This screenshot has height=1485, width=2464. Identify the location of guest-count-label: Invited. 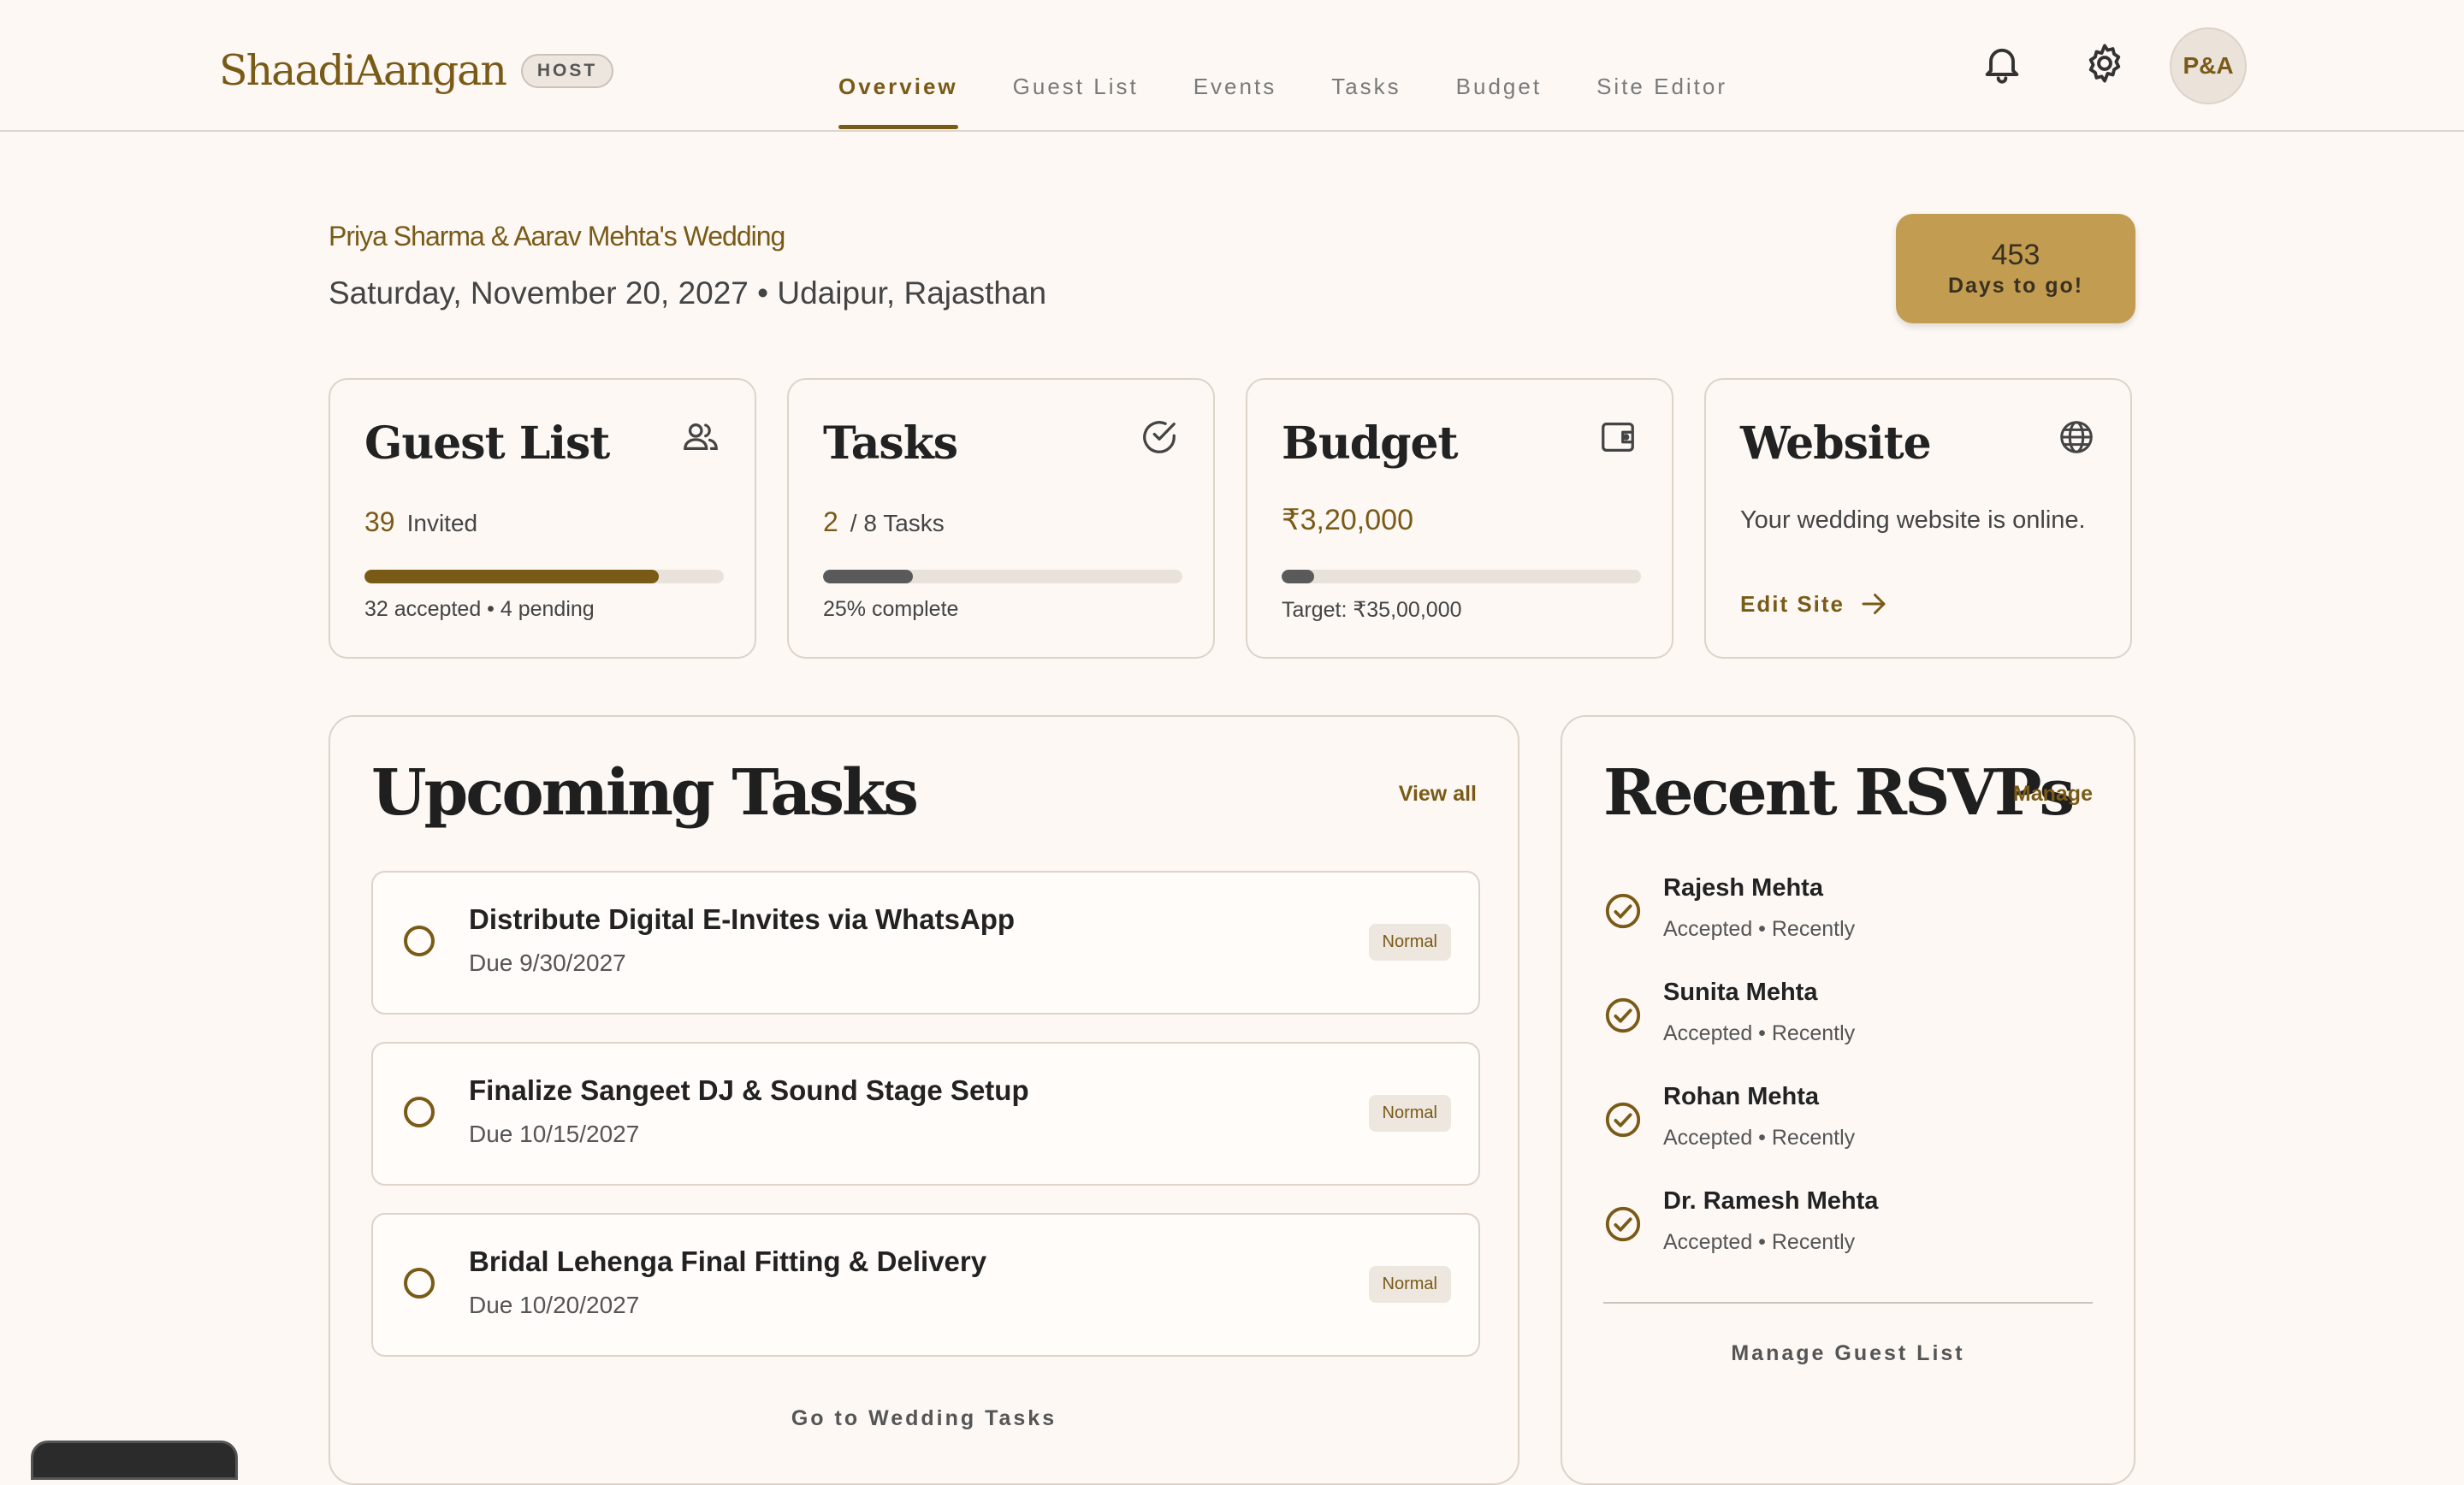
(442, 523).